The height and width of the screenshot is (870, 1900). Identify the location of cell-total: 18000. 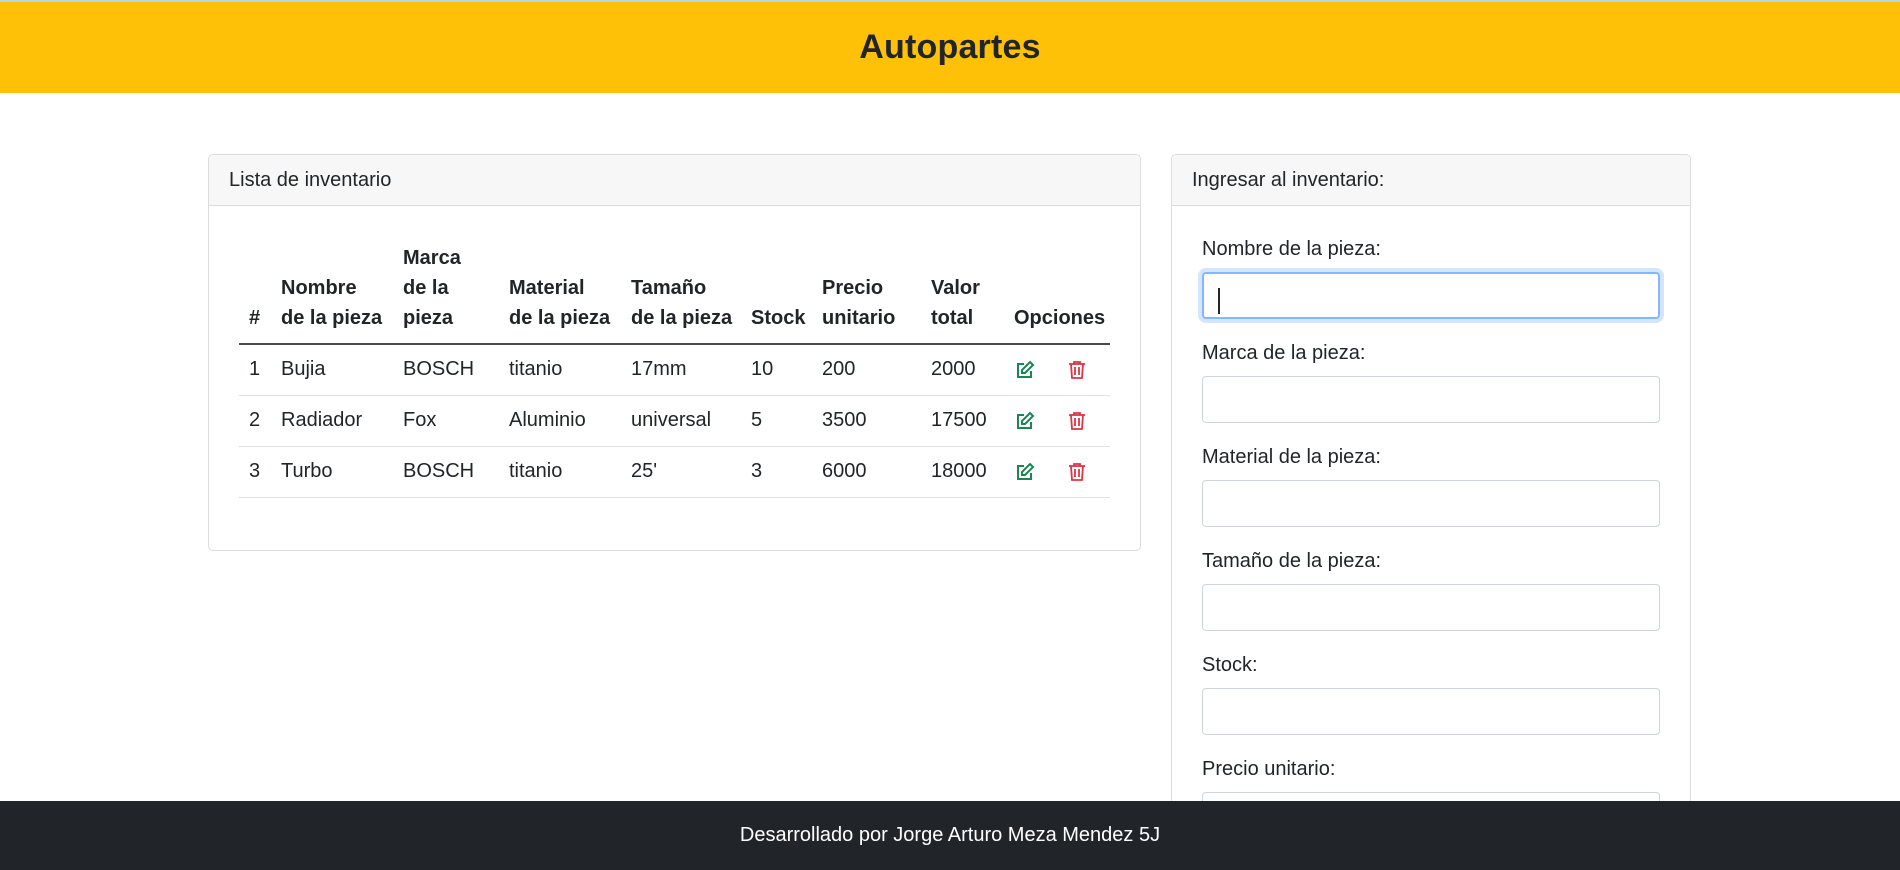
(972, 472).